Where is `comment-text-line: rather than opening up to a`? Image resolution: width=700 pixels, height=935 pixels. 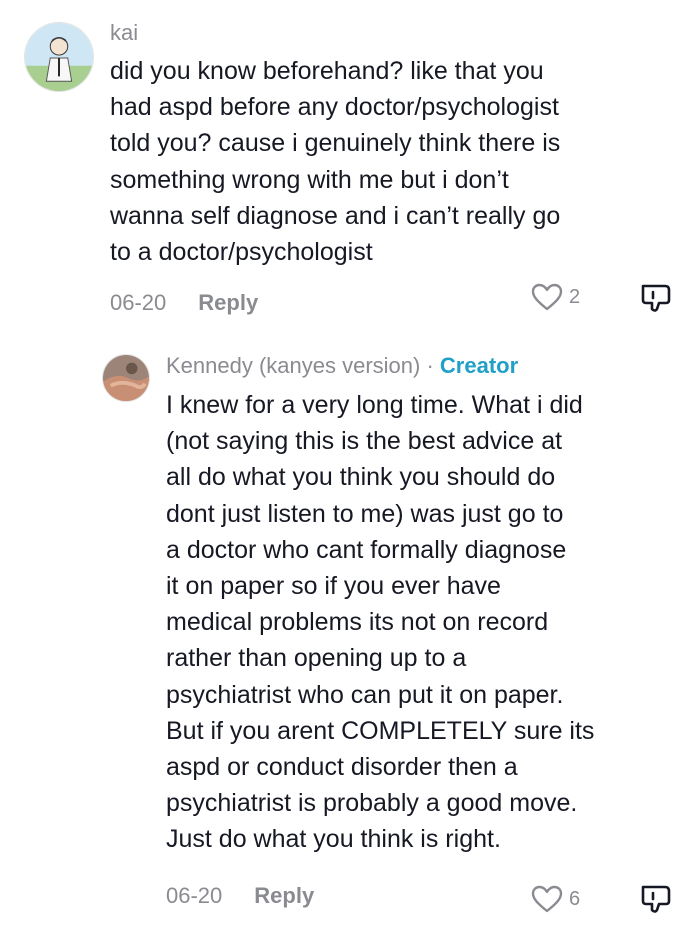
comment-text-line: rather than opening up to a is located at coordinates (316, 658).